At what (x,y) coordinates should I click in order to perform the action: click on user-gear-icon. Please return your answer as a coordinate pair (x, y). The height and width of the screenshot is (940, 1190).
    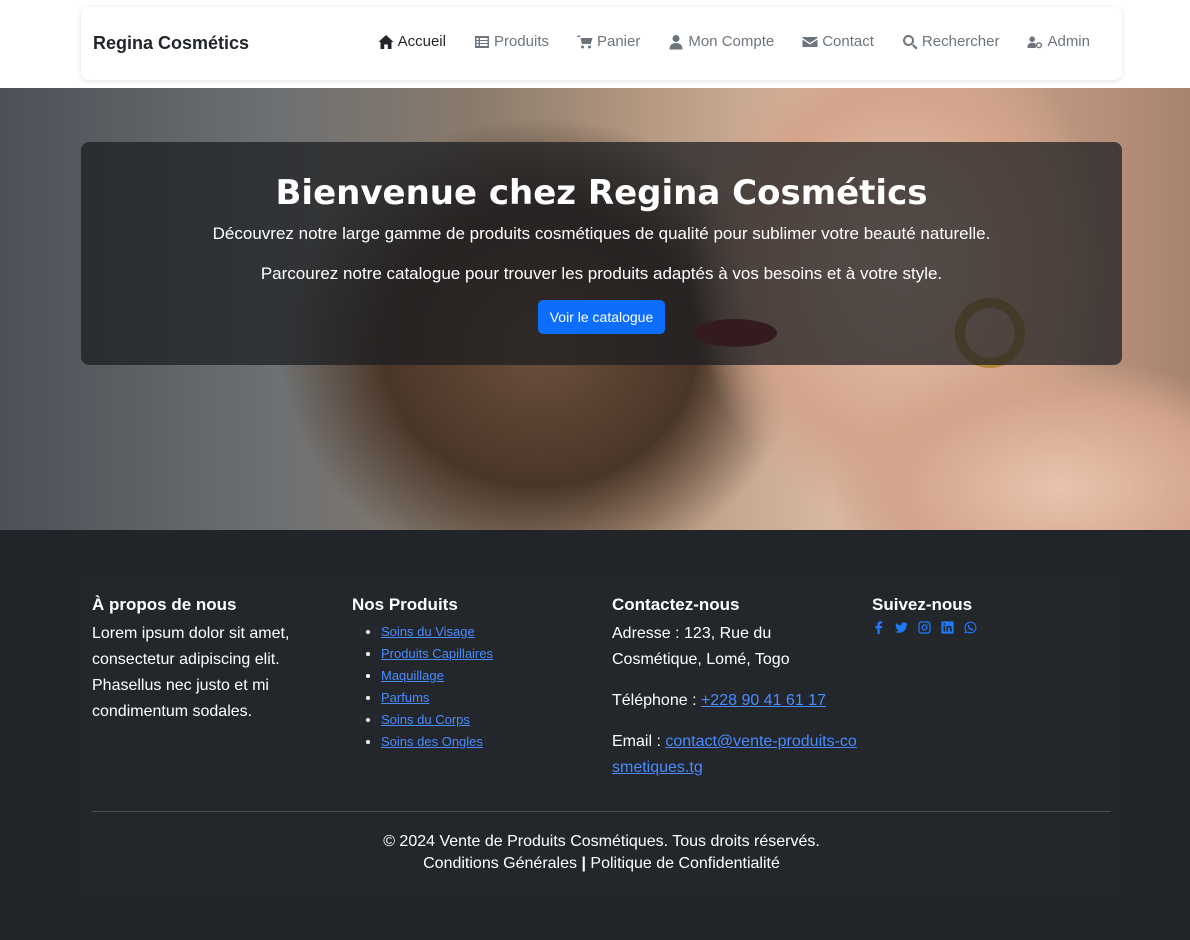
    Looking at the image, I should click on (1035, 41).